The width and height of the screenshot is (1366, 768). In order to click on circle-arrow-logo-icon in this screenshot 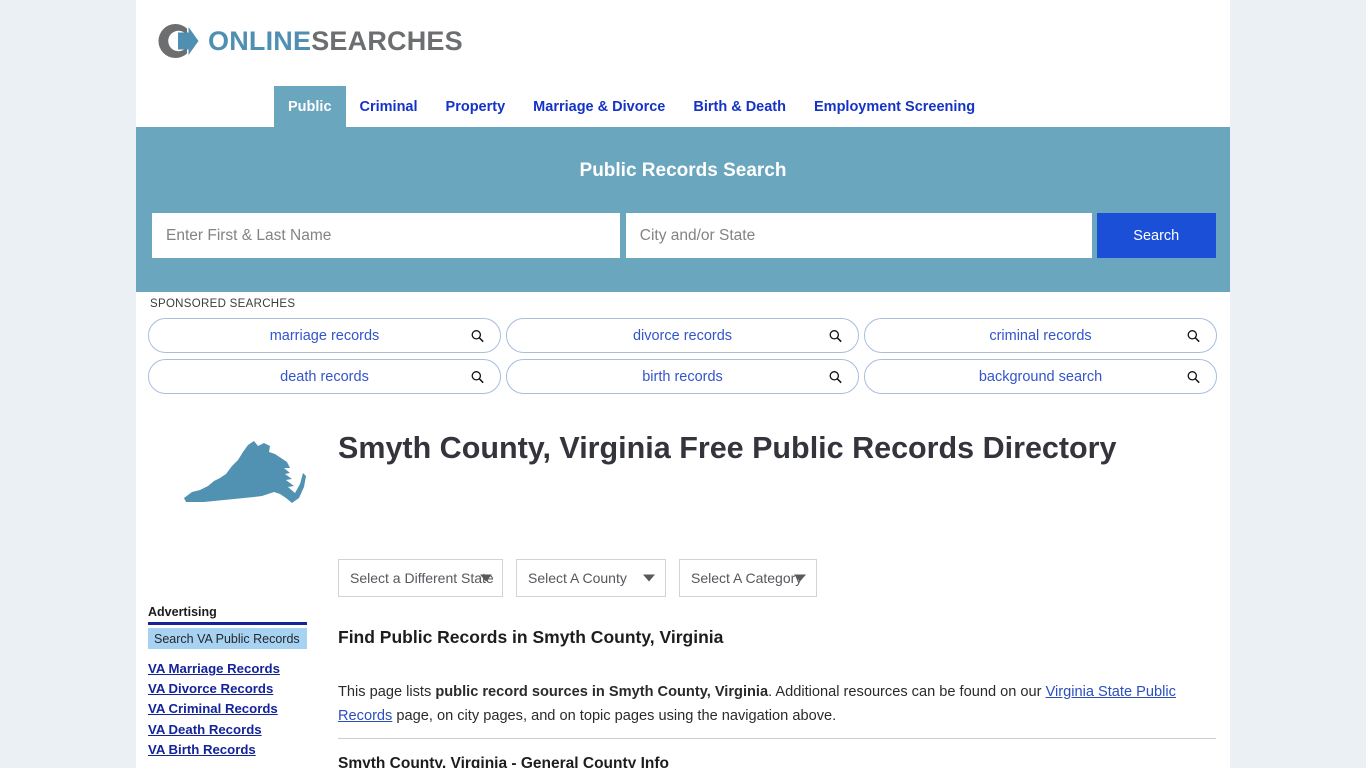, I will do `click(177, 41)`.